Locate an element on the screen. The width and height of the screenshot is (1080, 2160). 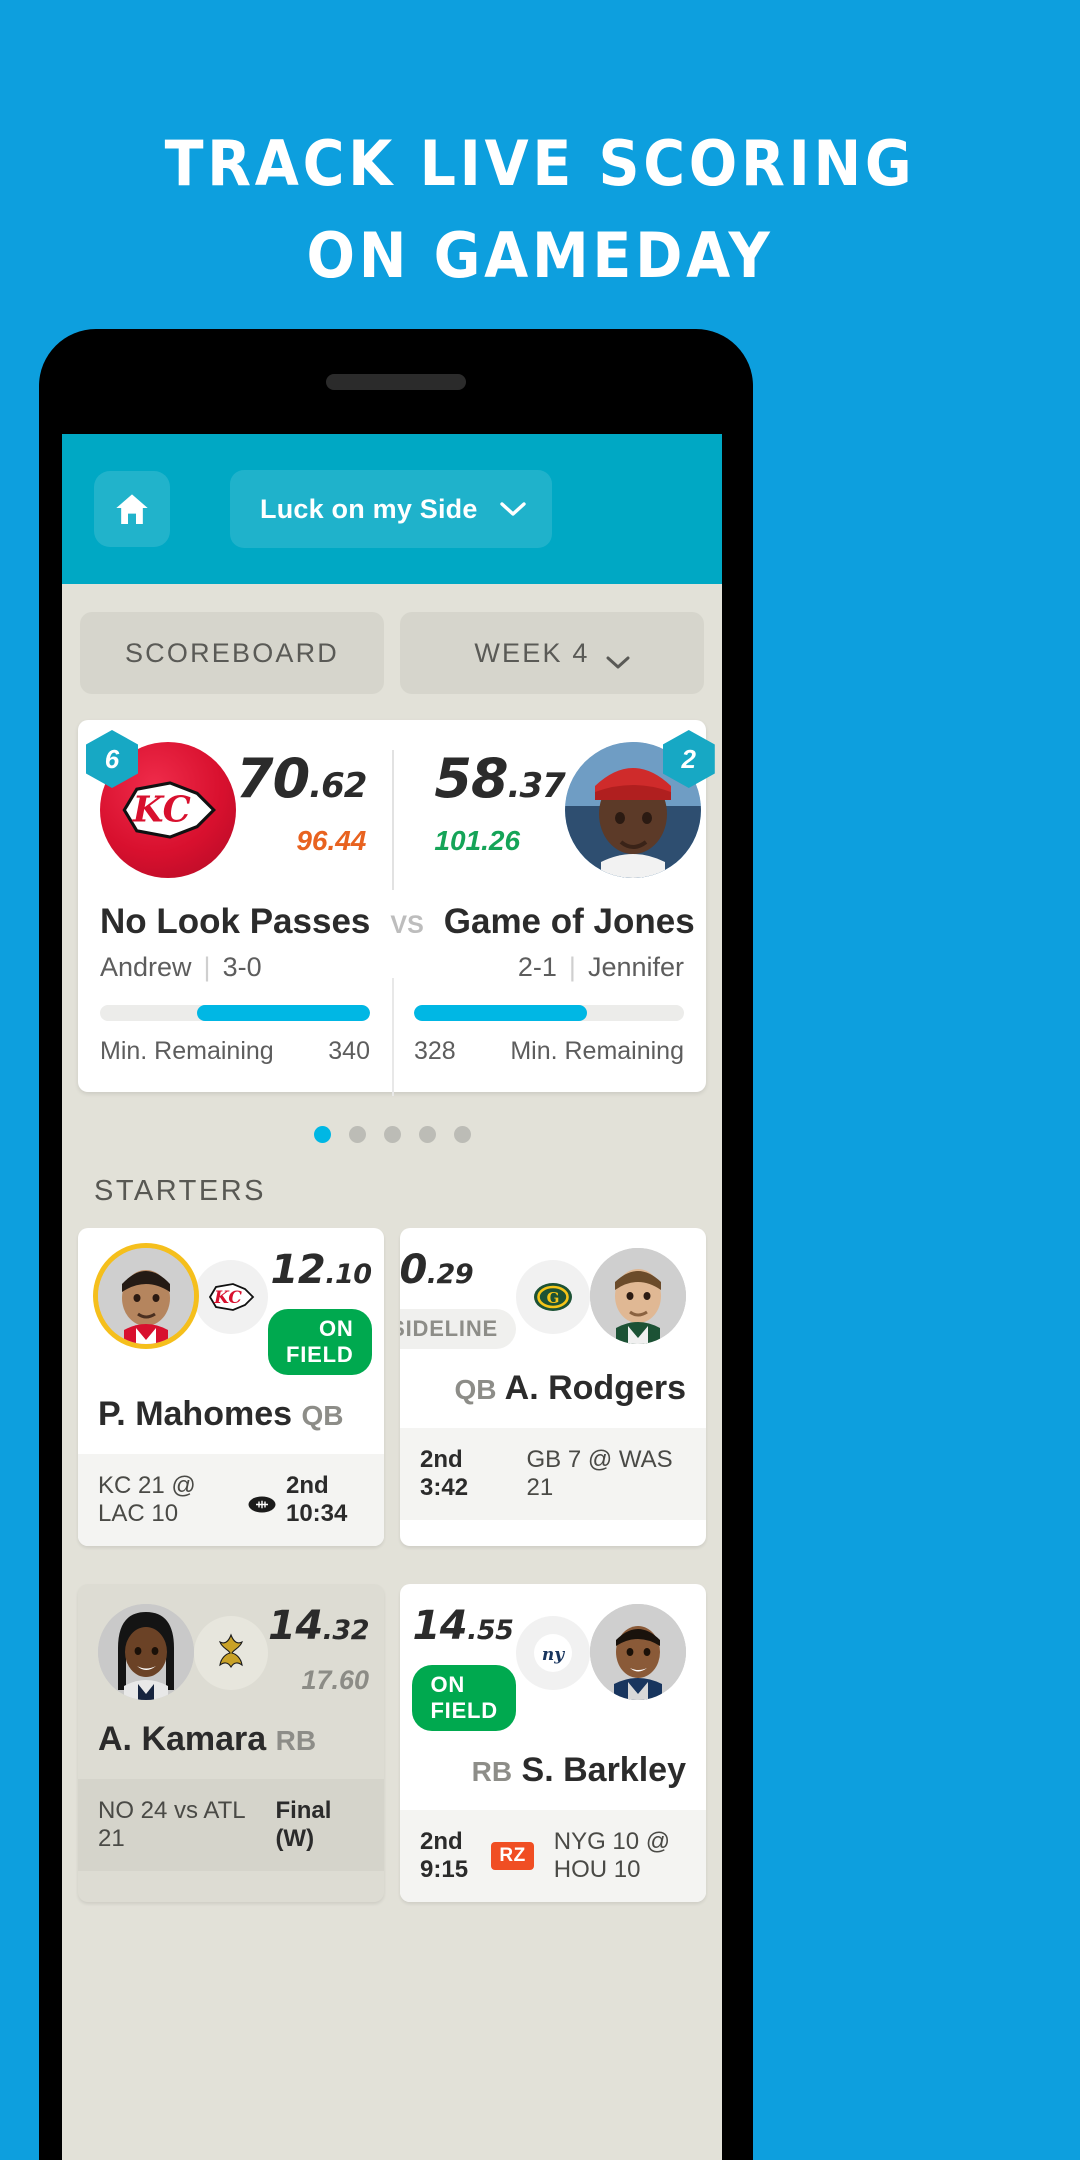
team-logo-chip is located at coordinates (231, 1653).